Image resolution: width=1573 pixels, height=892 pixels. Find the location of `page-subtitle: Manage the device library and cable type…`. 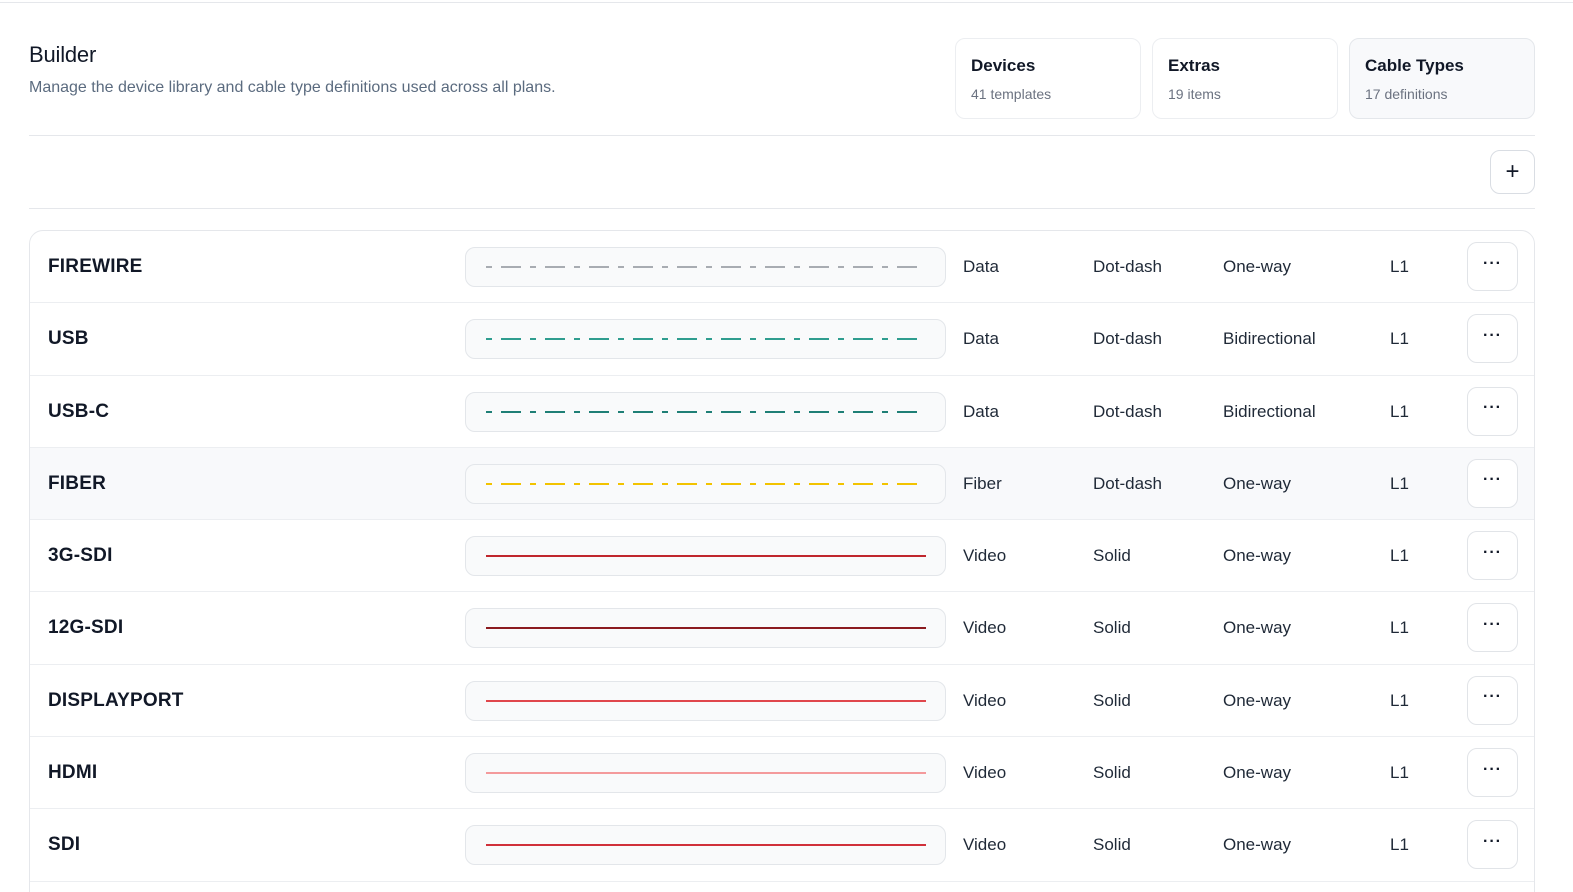

page-subtitle: Manage the device library and cable type… is located at coordinates (292, 87).